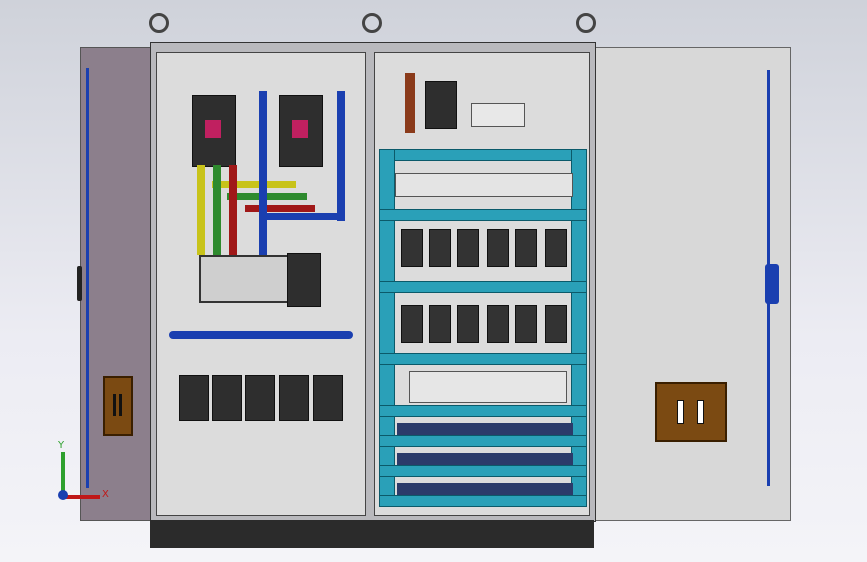 Image resolution: width=867 pixels, height=562 pixels. What do you see at coordinates (488, 387) in the screenshot?
I see `relay-row` at bounding box center [488, 387].